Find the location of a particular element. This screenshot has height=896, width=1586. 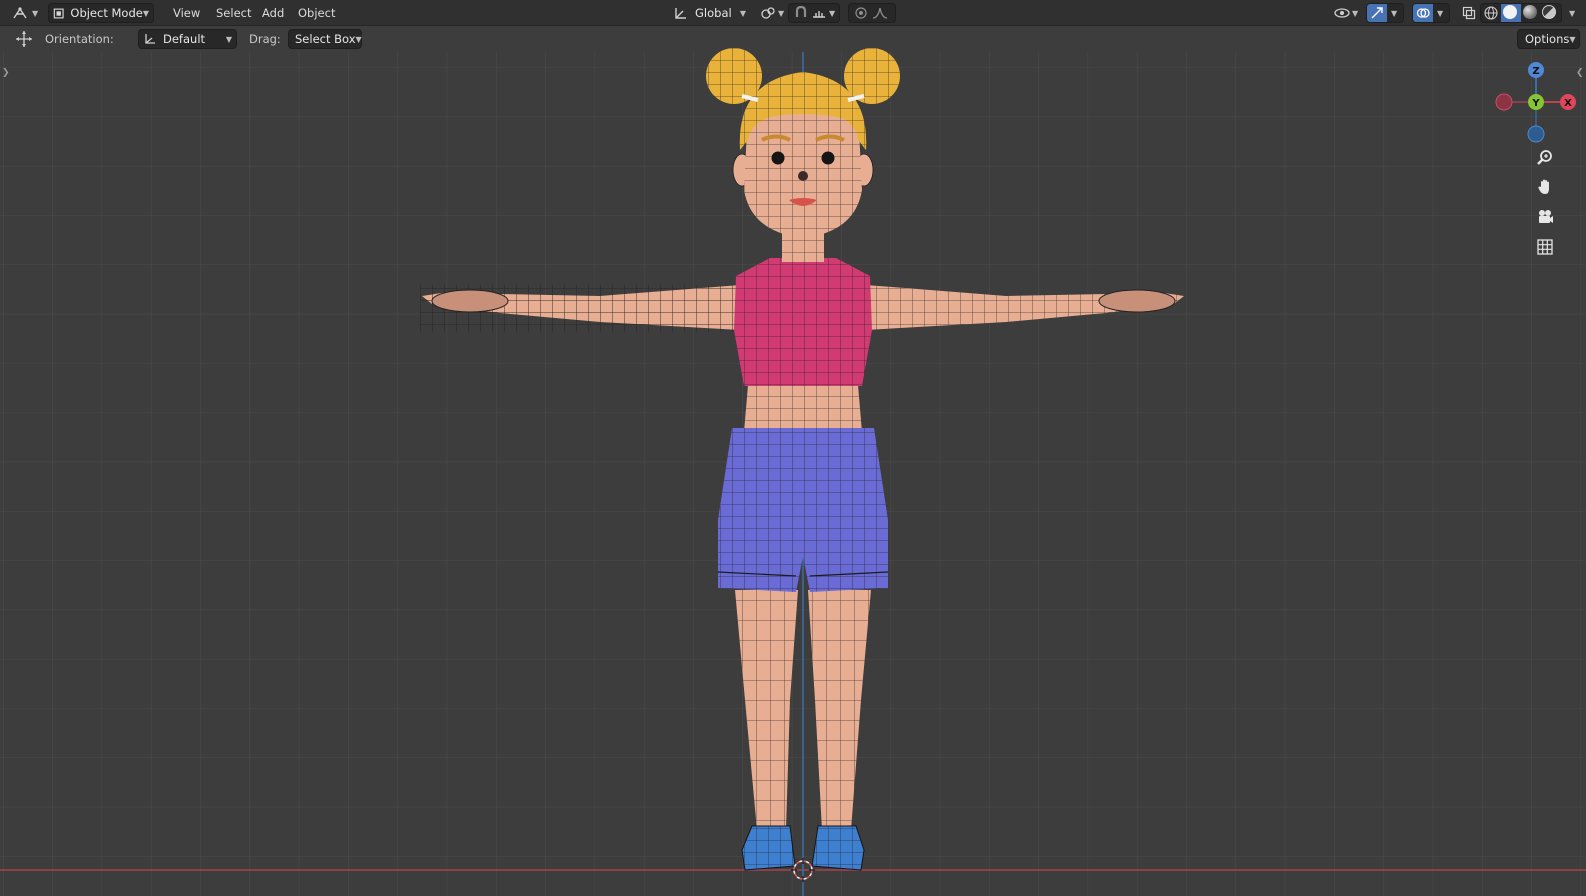

zoom-button is located at coordinates (1545, 158).